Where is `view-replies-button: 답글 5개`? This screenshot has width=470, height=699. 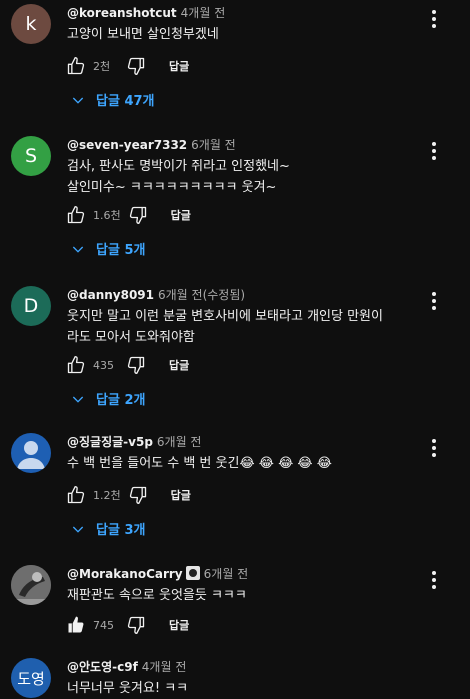
view-replies-button: 답글 5개 is located at coordinates (107, 248).